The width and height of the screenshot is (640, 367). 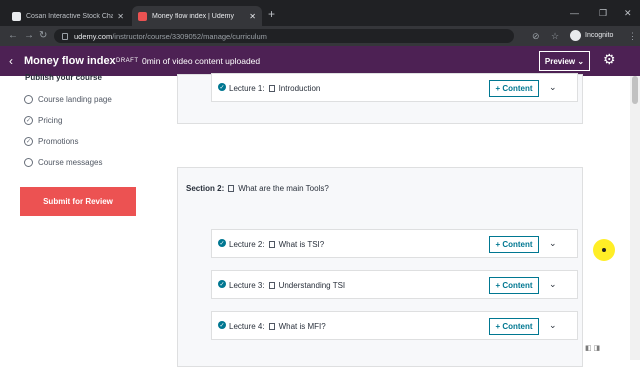 I want to click on sidebar-item-label: Course landing page, so click(x=75, y=99).